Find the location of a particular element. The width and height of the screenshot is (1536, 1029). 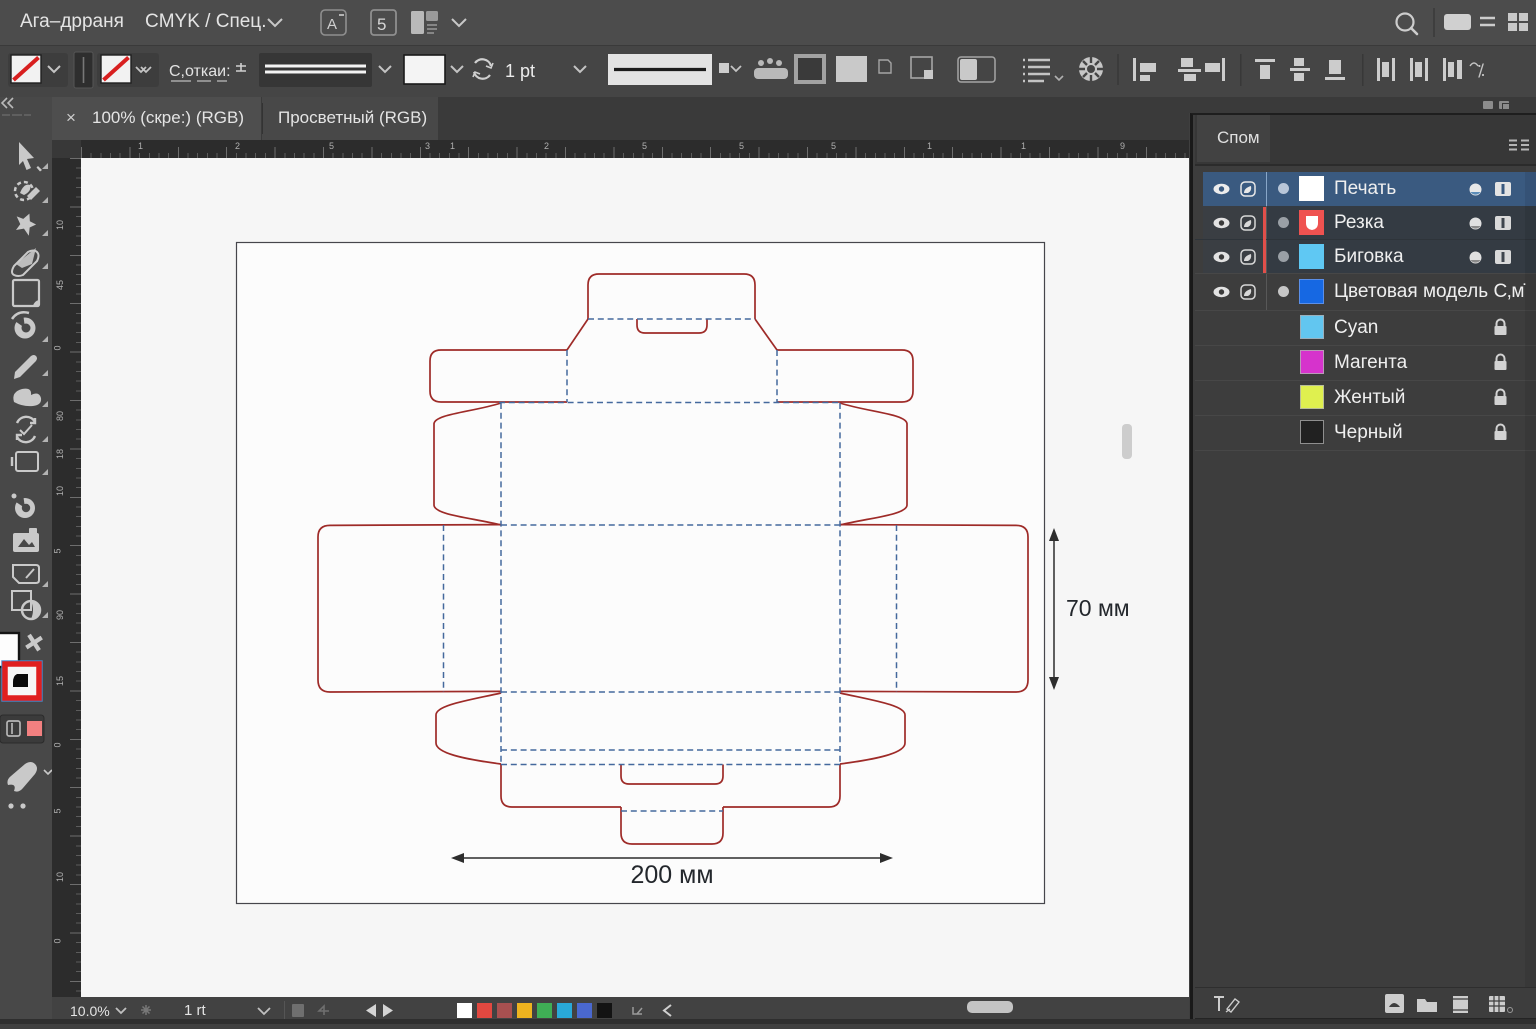

svg-text: 200 мм is located at coordinates (671, 875).